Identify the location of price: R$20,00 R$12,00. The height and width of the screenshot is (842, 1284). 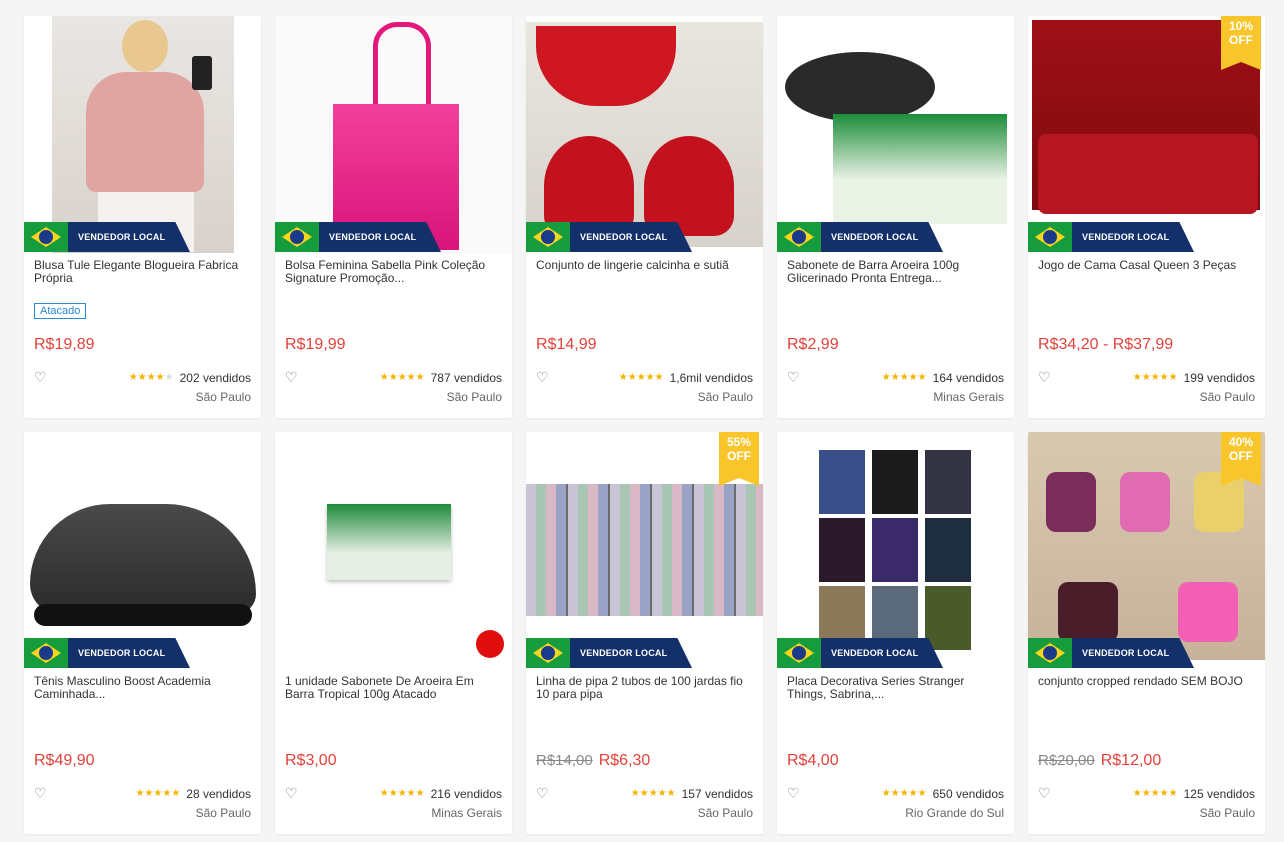
(1099, 761).